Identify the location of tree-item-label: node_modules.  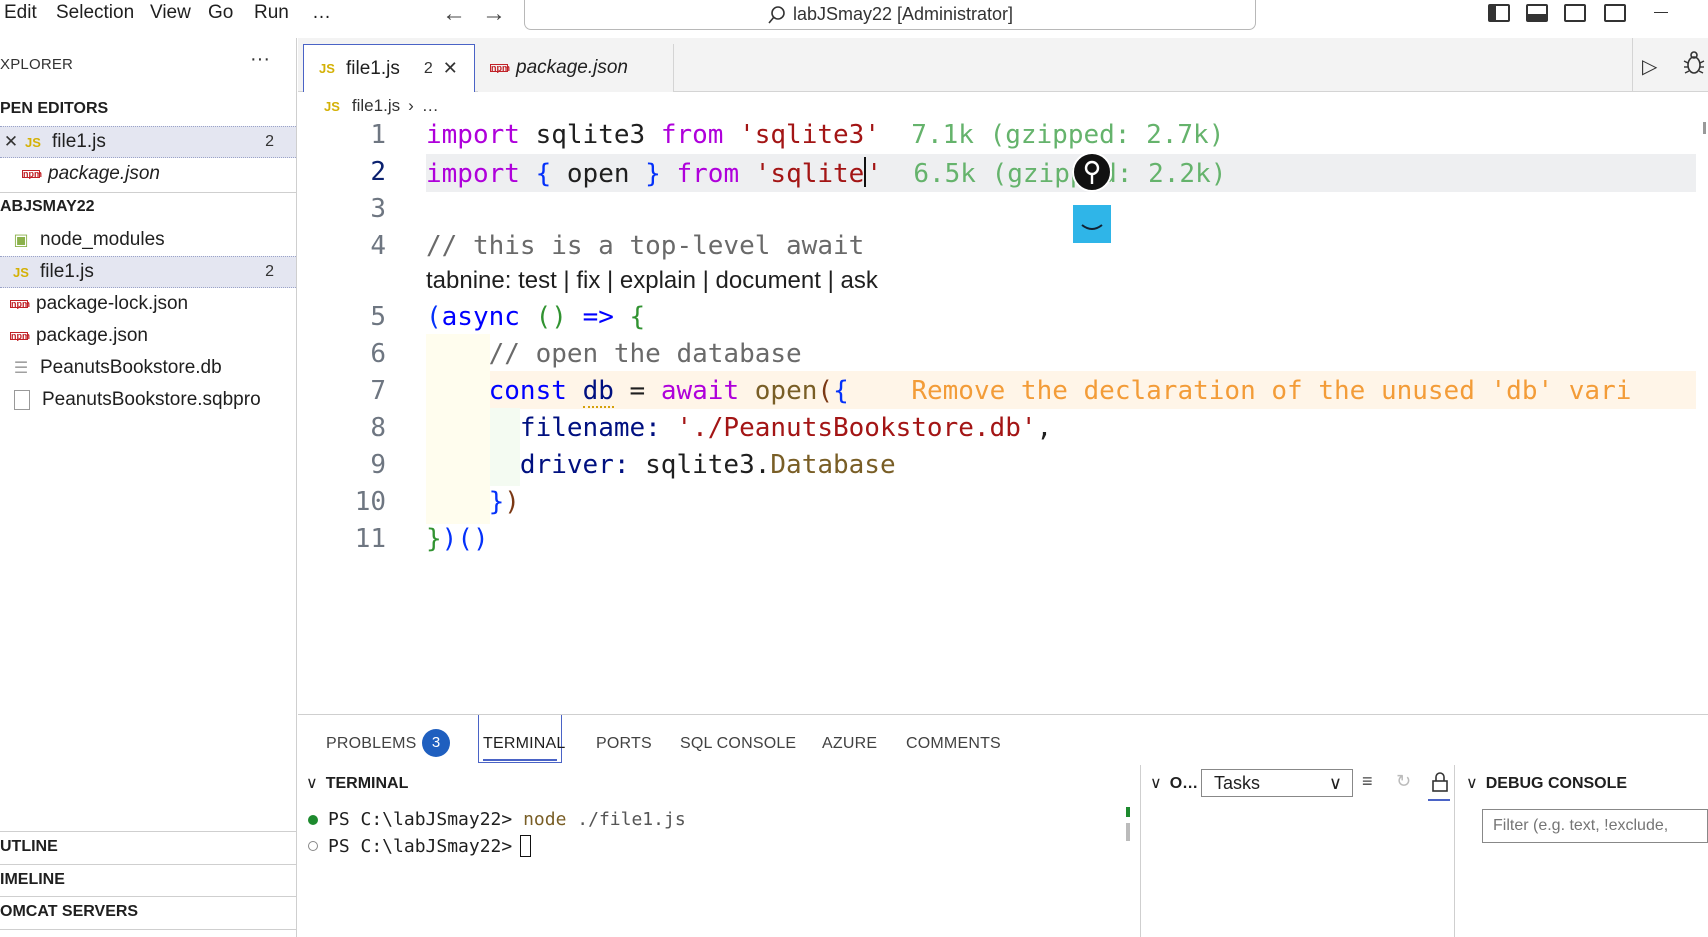
(102, 239).